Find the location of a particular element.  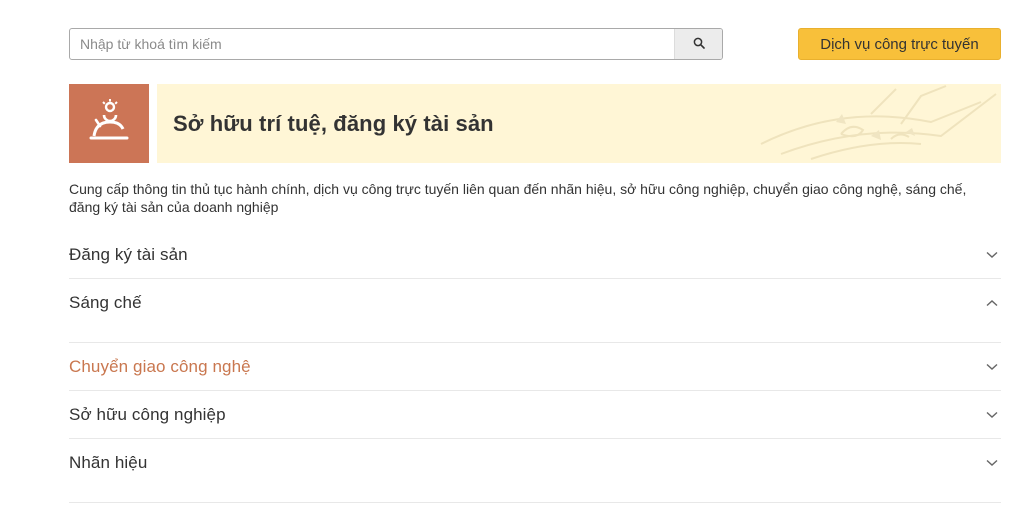

accordion-item-label: Chuyển giao công nghệ is located at coordinates (160, 366).